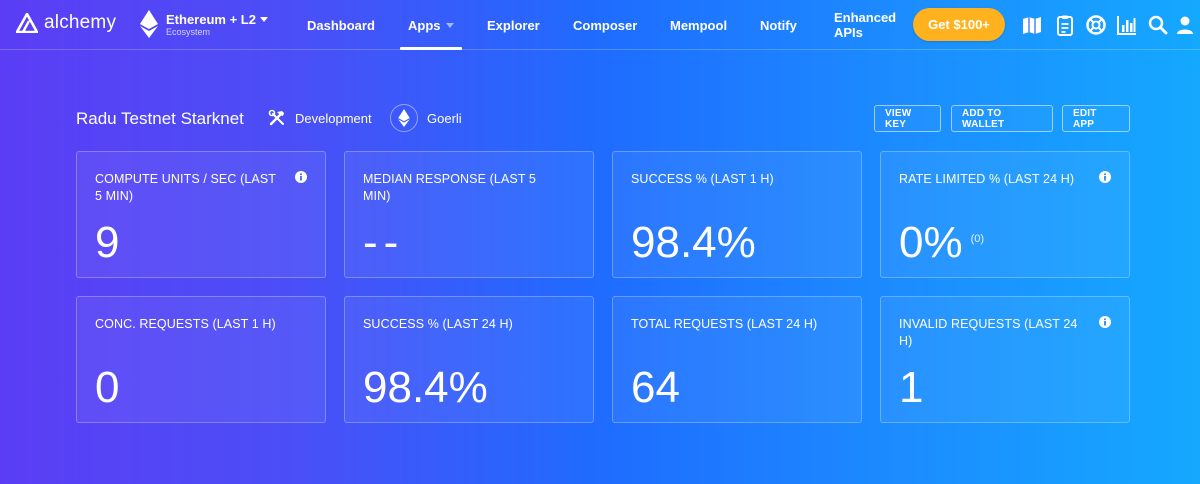  I want to click on network-label: Goerli, so click(444, 118).